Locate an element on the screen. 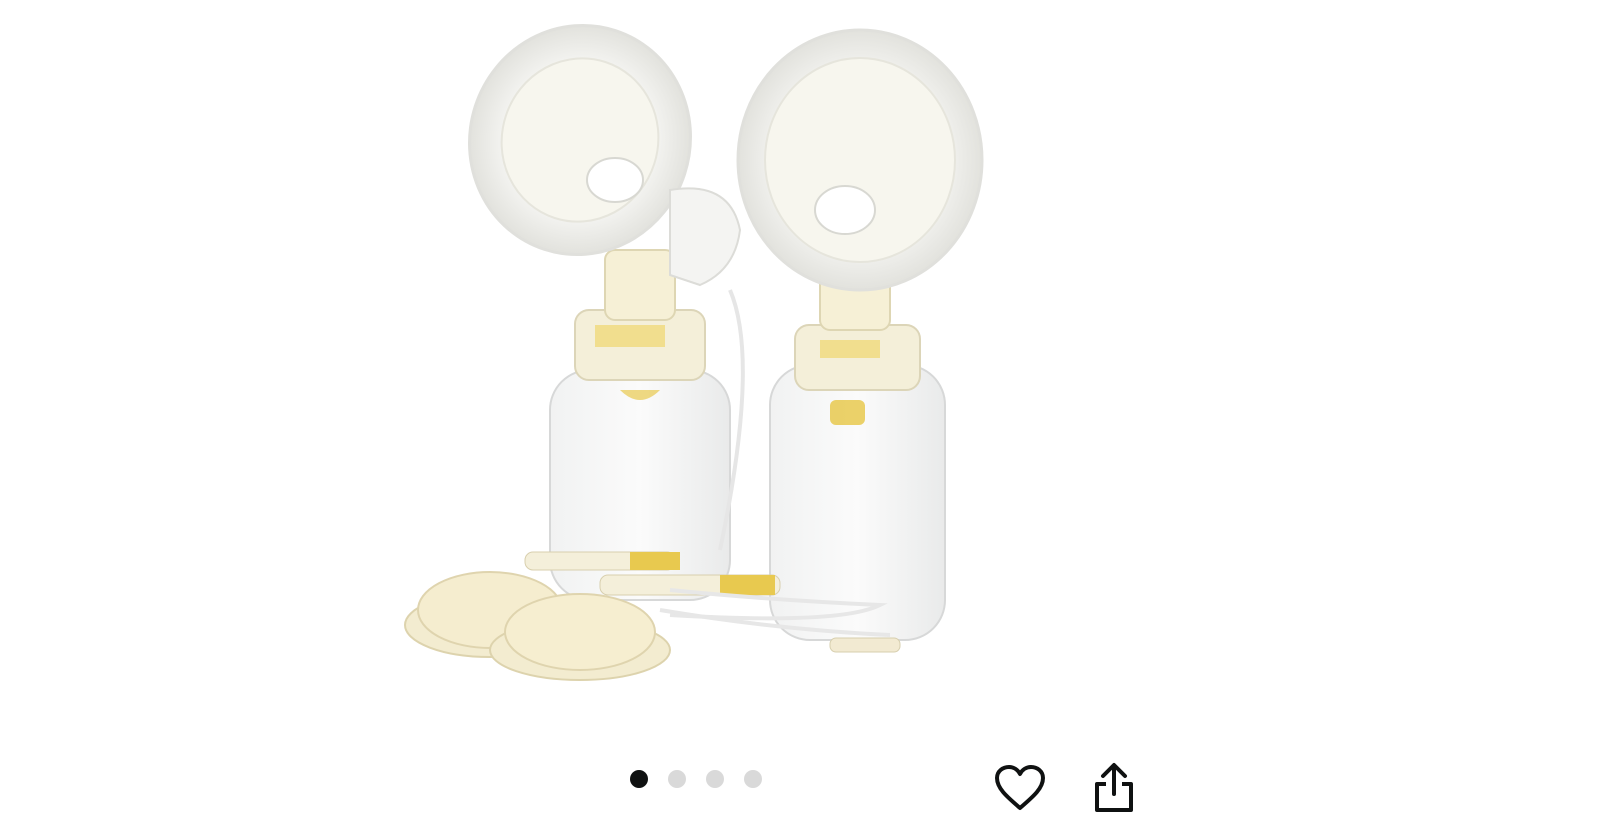 The width and height of the screenshot is (1600, 820). share-button is located at coordinates (1114, 788).